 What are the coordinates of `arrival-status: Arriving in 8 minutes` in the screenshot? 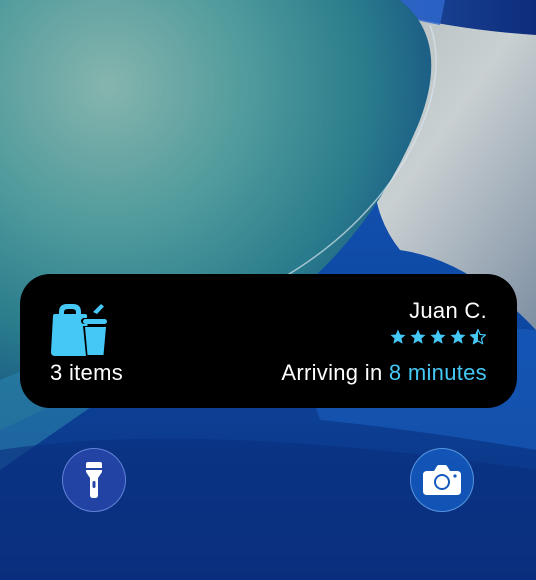 It's located at (384, 373).